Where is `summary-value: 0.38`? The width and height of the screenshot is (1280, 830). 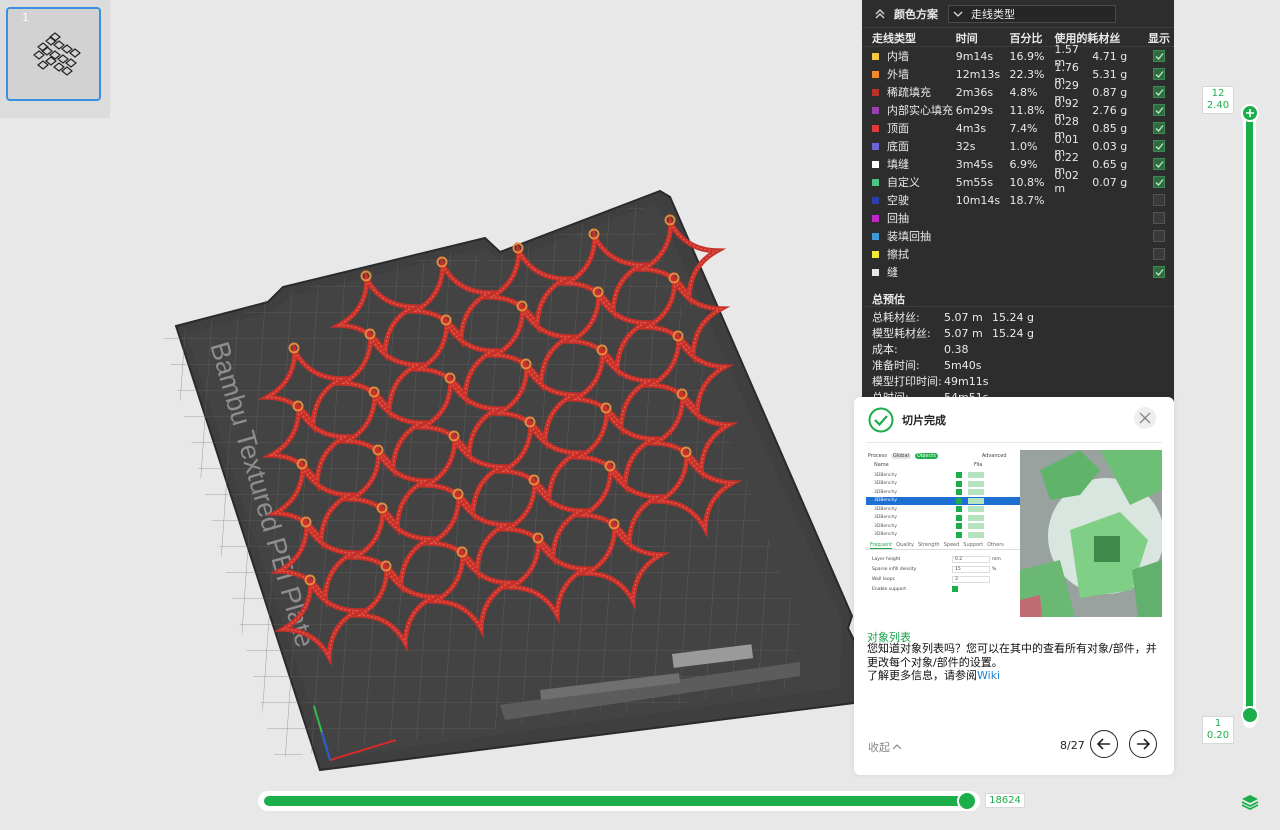 summary-value: 0.38 is located at coordinates (956, 349).